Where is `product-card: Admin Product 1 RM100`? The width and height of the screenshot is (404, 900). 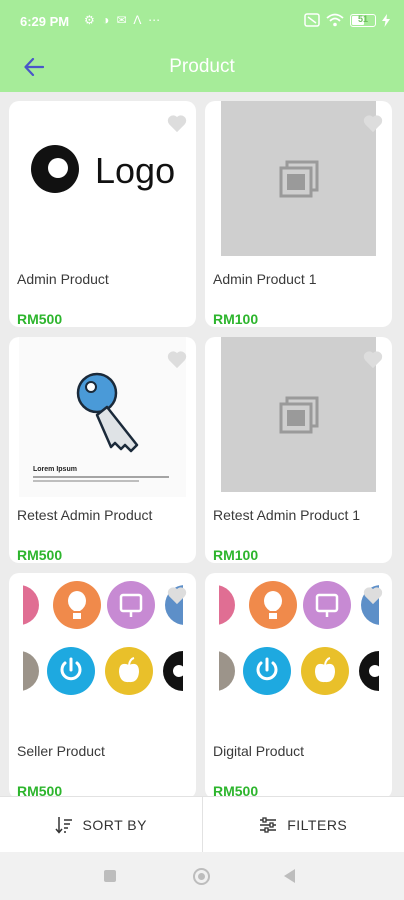 product-card: Admin Product 1 RM100 is located at coordinates (298, 214).